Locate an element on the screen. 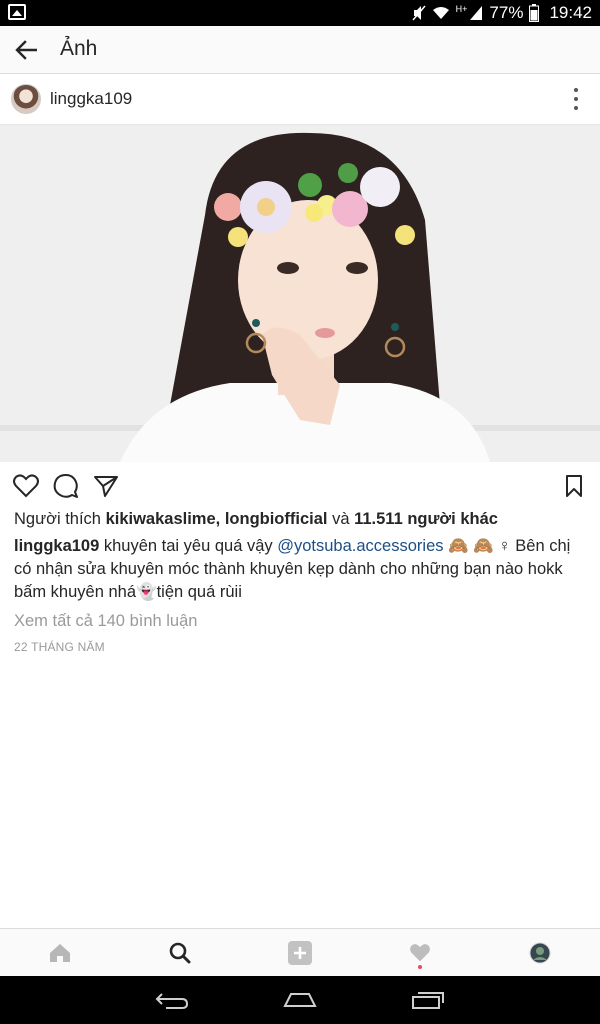 Image resolution: width=600 pixels, height=1024 pixels. home-icon is located at coordinates (60, 953).